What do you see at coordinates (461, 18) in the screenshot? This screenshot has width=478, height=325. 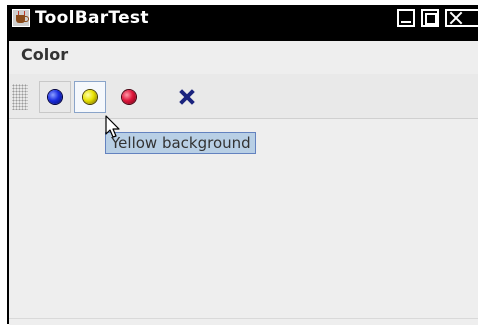 I see `close-window-button` at bounding box center [461, 18].